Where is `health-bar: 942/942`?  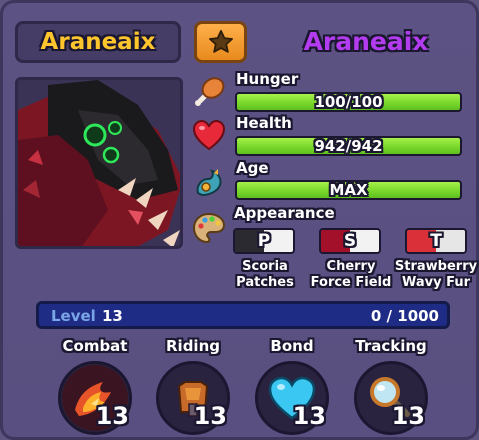 health-bar: 942/942 is located at coordinates (348, 146).